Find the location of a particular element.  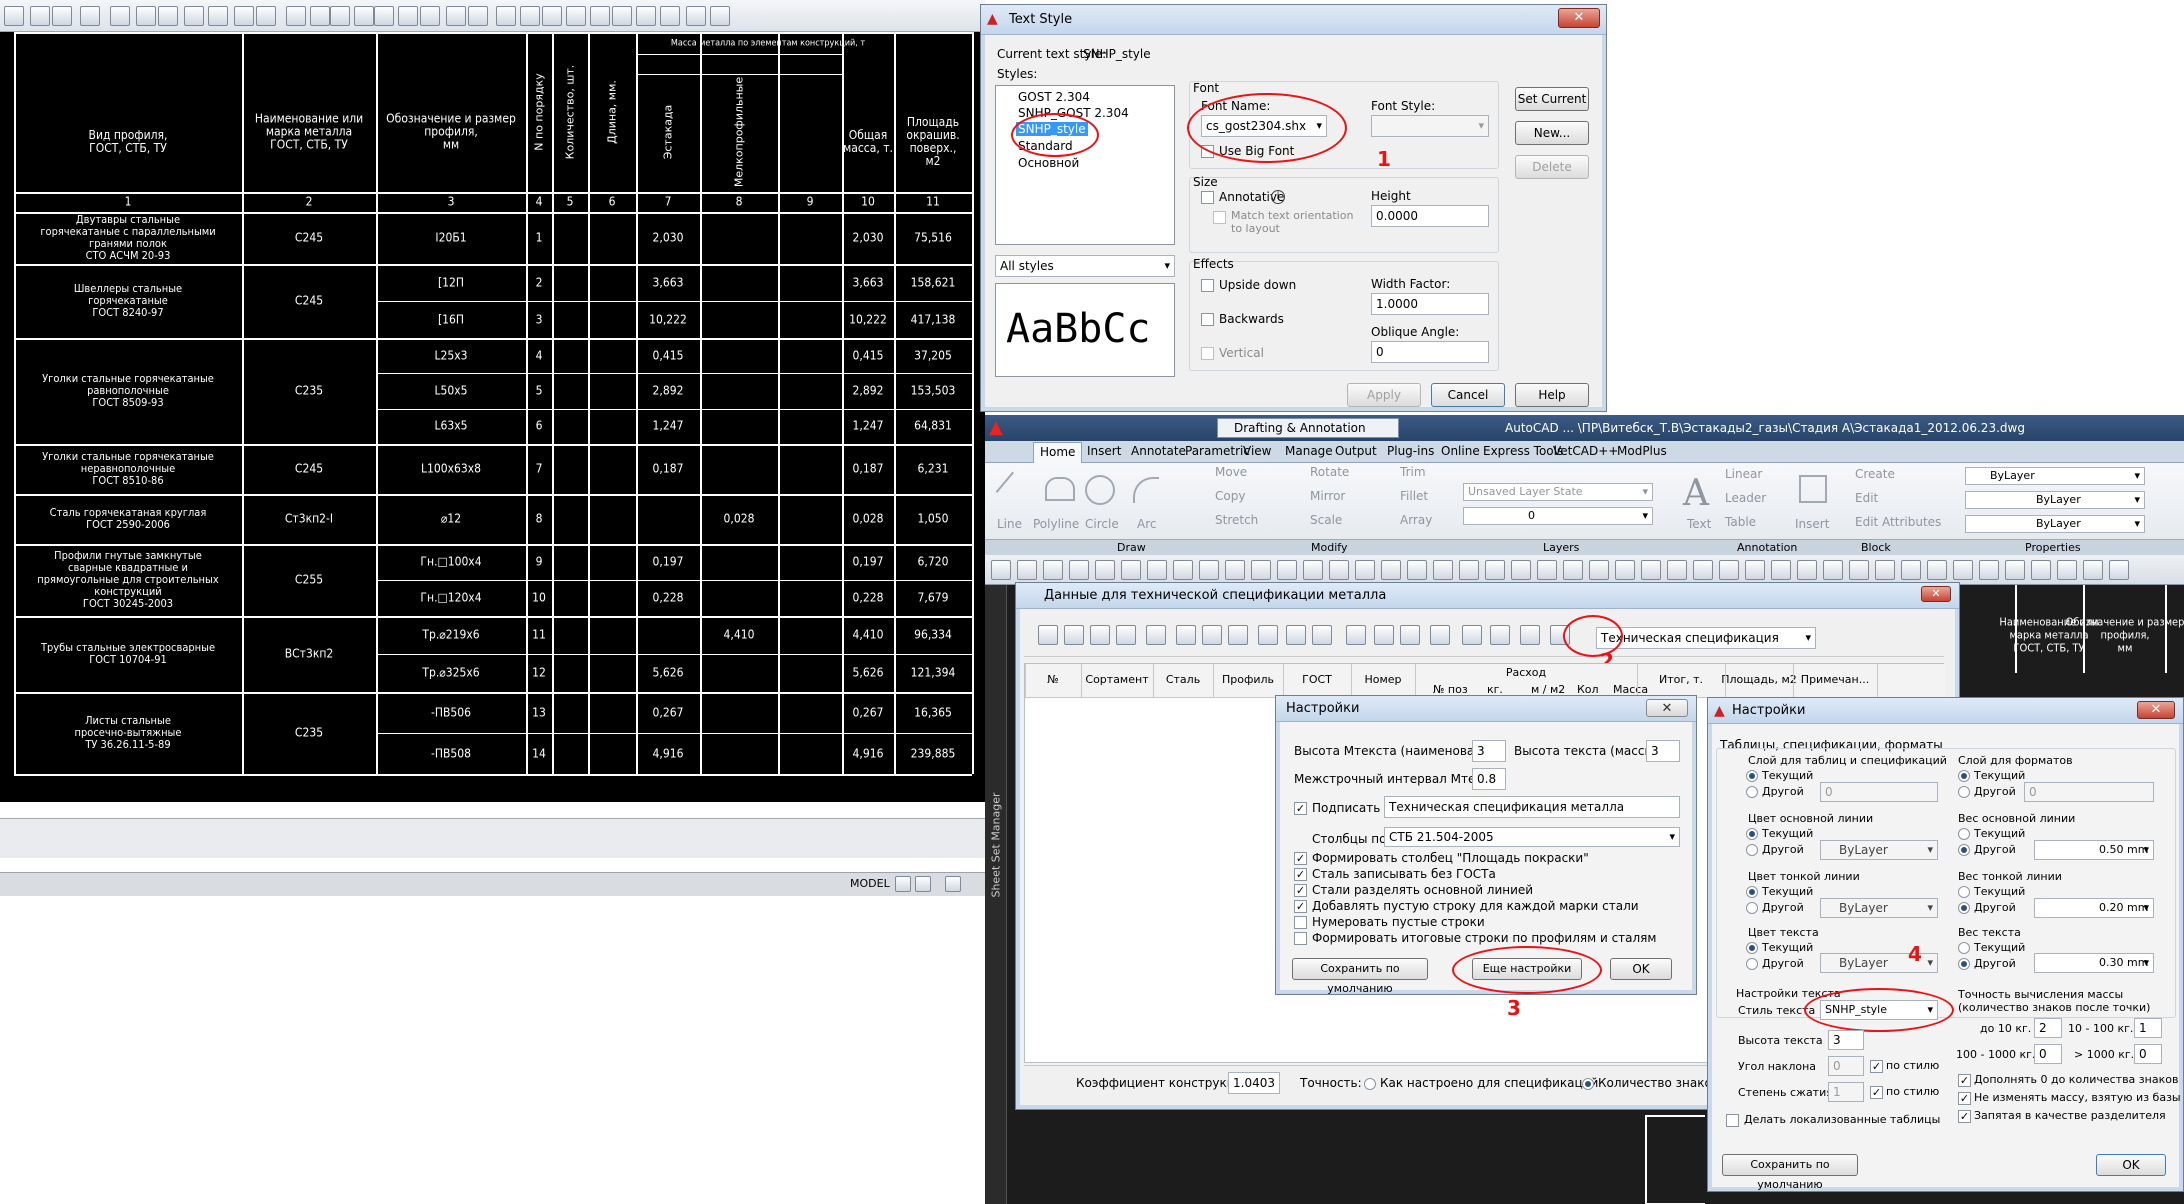

backwards-checkbox is located at coordinates (1207, 319).